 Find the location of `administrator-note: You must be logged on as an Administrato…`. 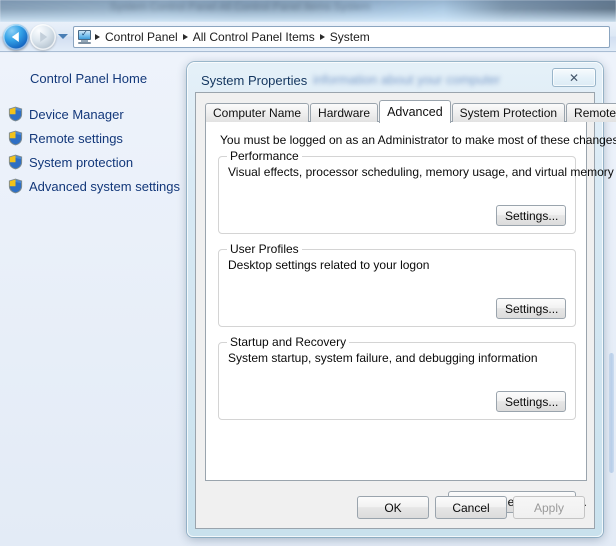

administrator-note: You must be logged on as an Administrato… is located at coordinates (418, 140).